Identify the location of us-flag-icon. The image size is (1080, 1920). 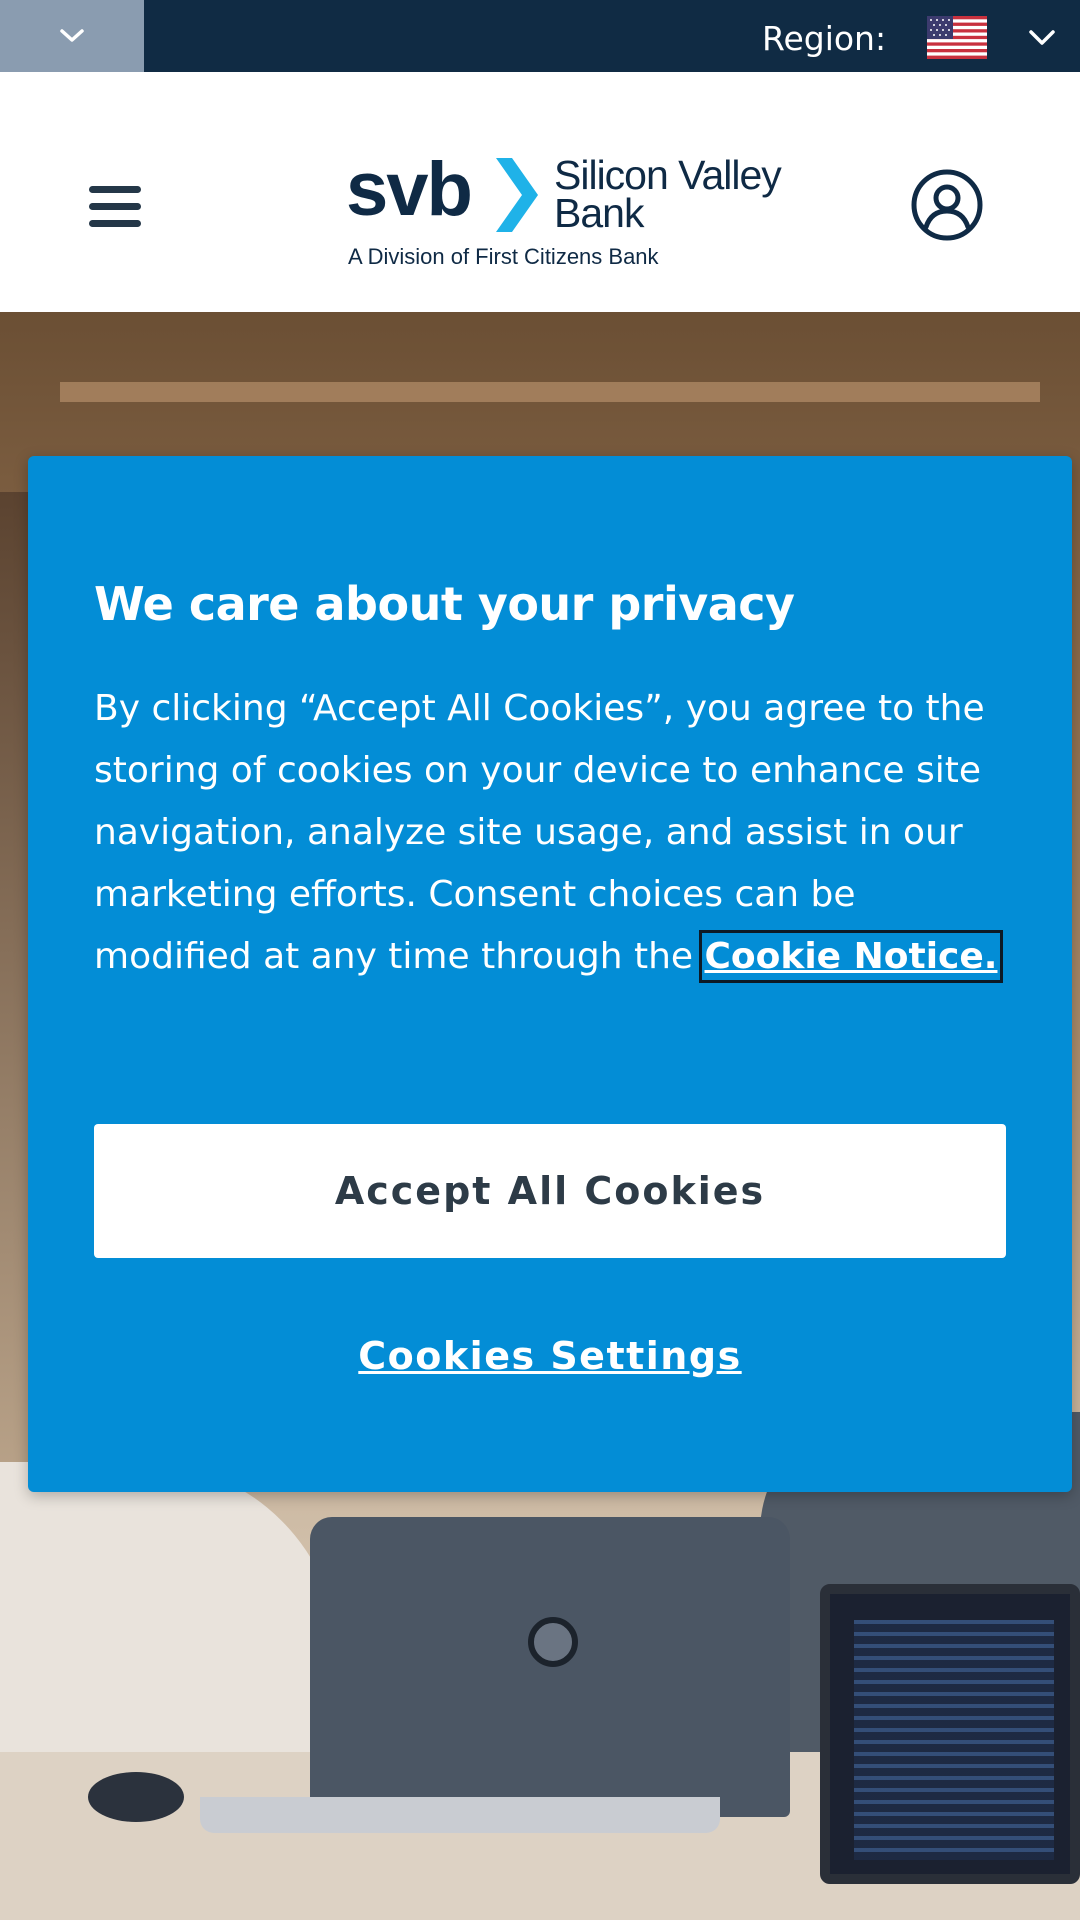
(957, 37).